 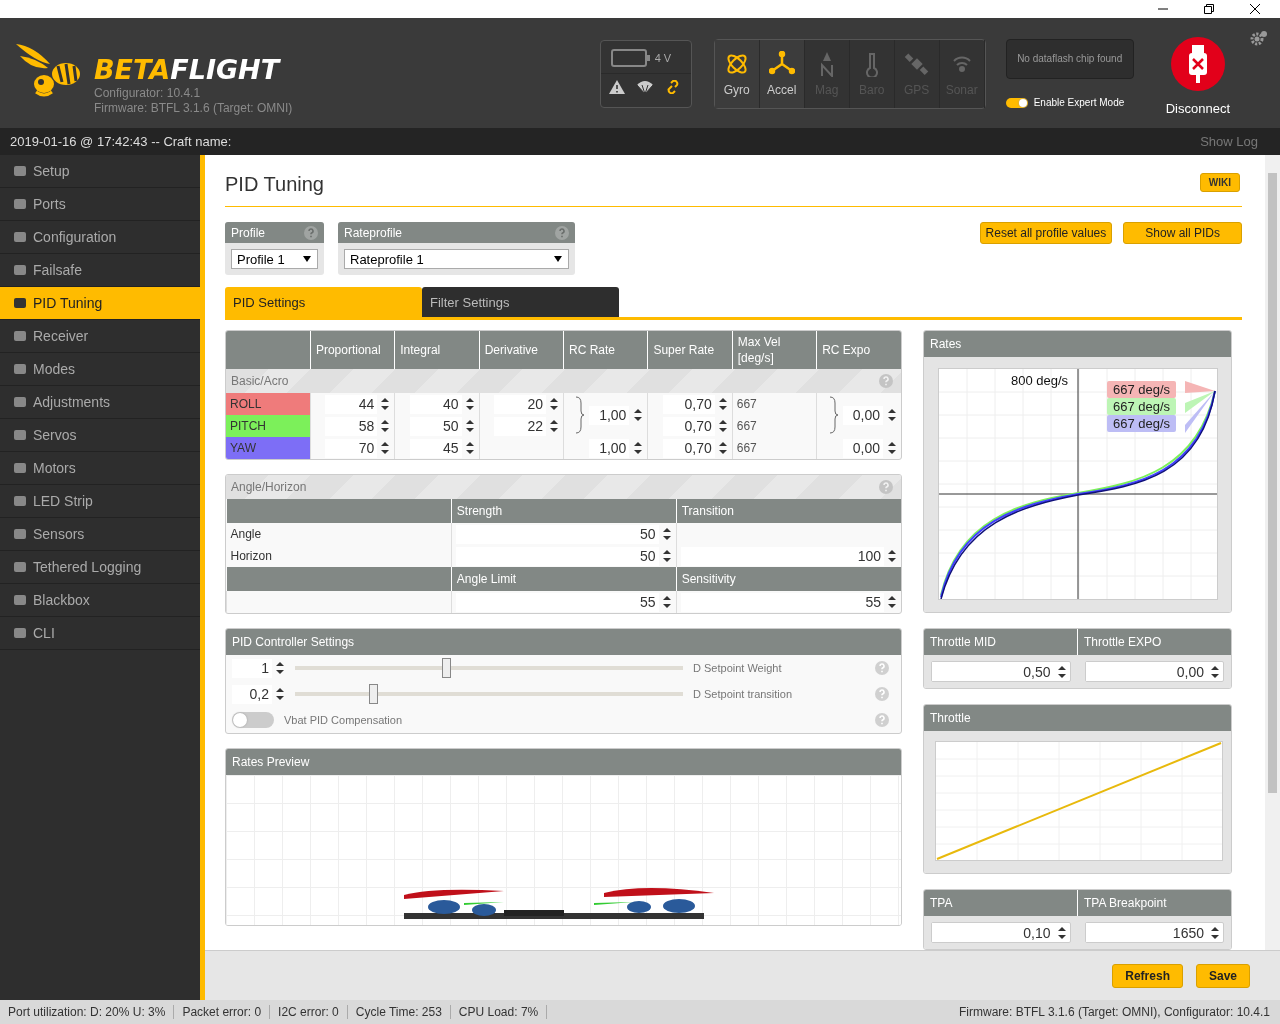 What do you see at coordinates (1001, 671) in the screenshot?
I see `number-field: 0,50` at bounding box center [1001, 671].